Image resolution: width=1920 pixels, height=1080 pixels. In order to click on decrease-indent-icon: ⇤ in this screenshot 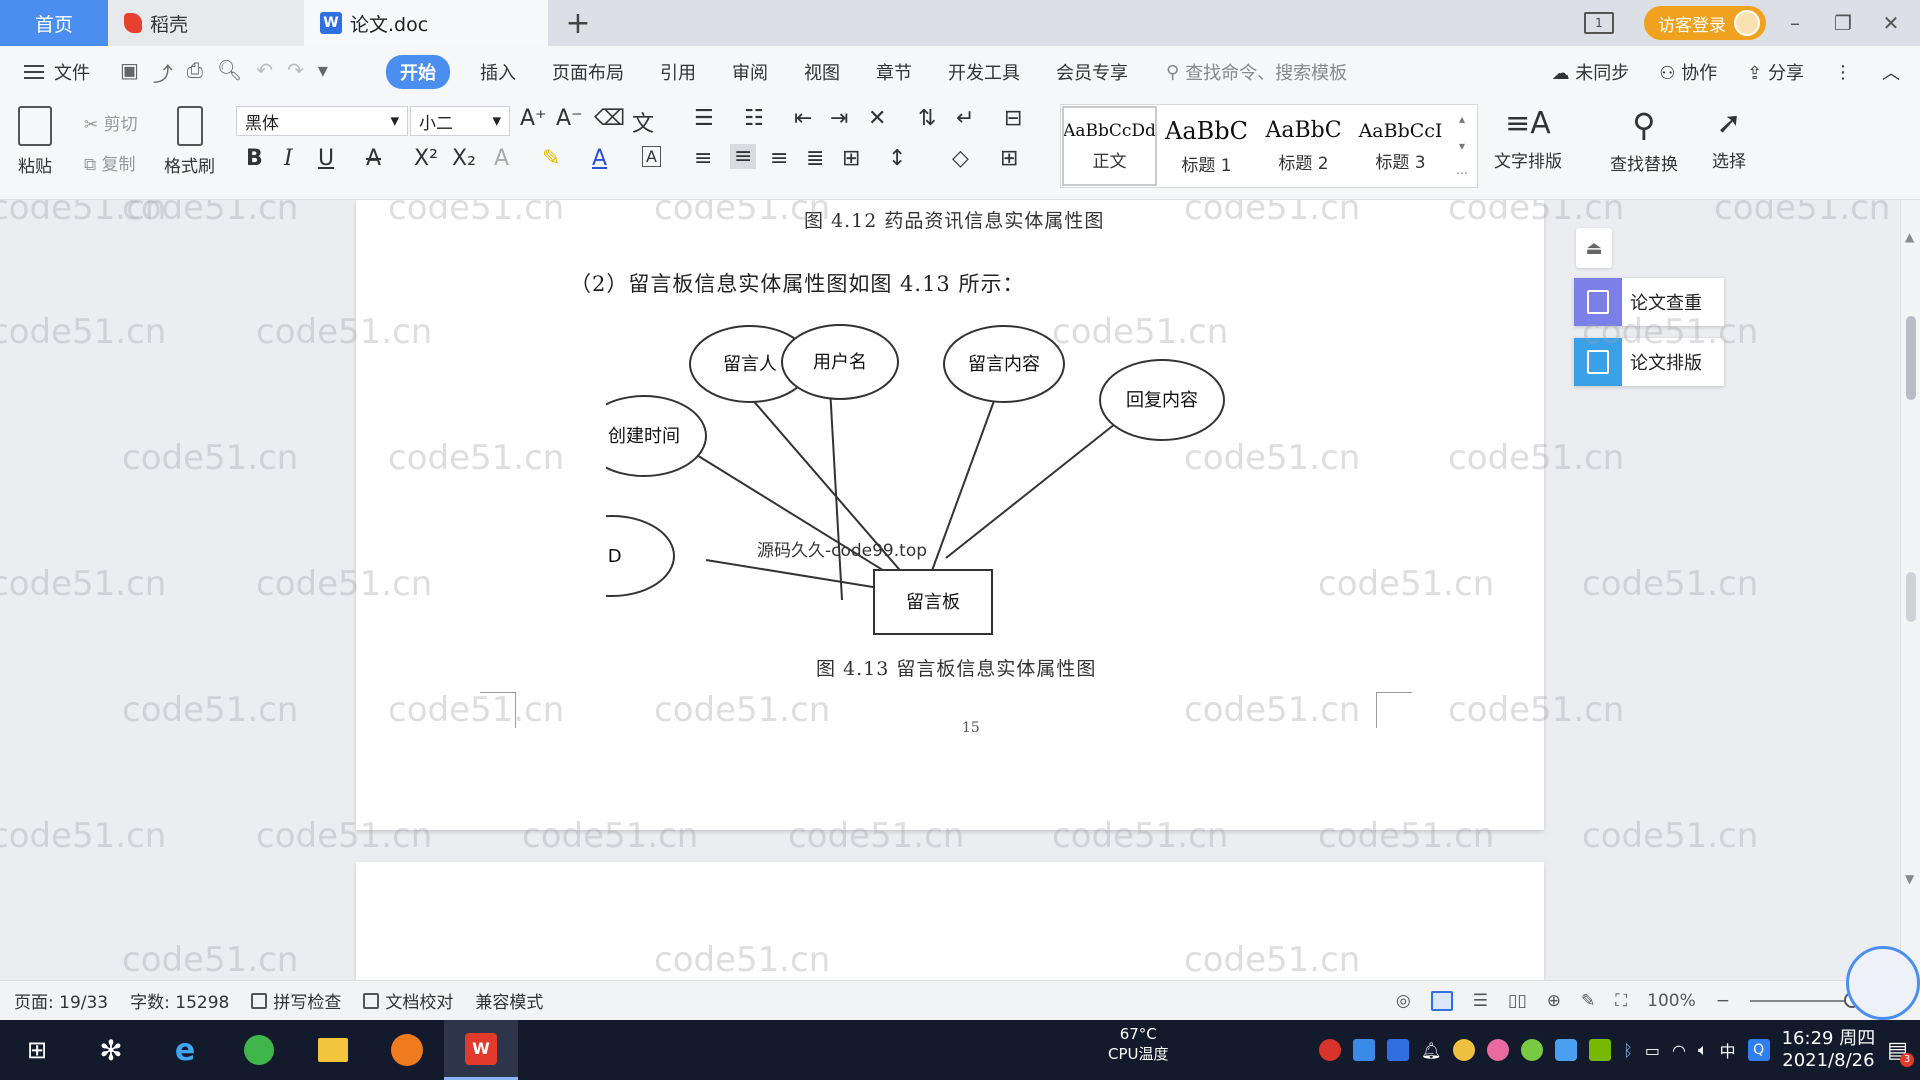, I will do `click(803, 118)`.